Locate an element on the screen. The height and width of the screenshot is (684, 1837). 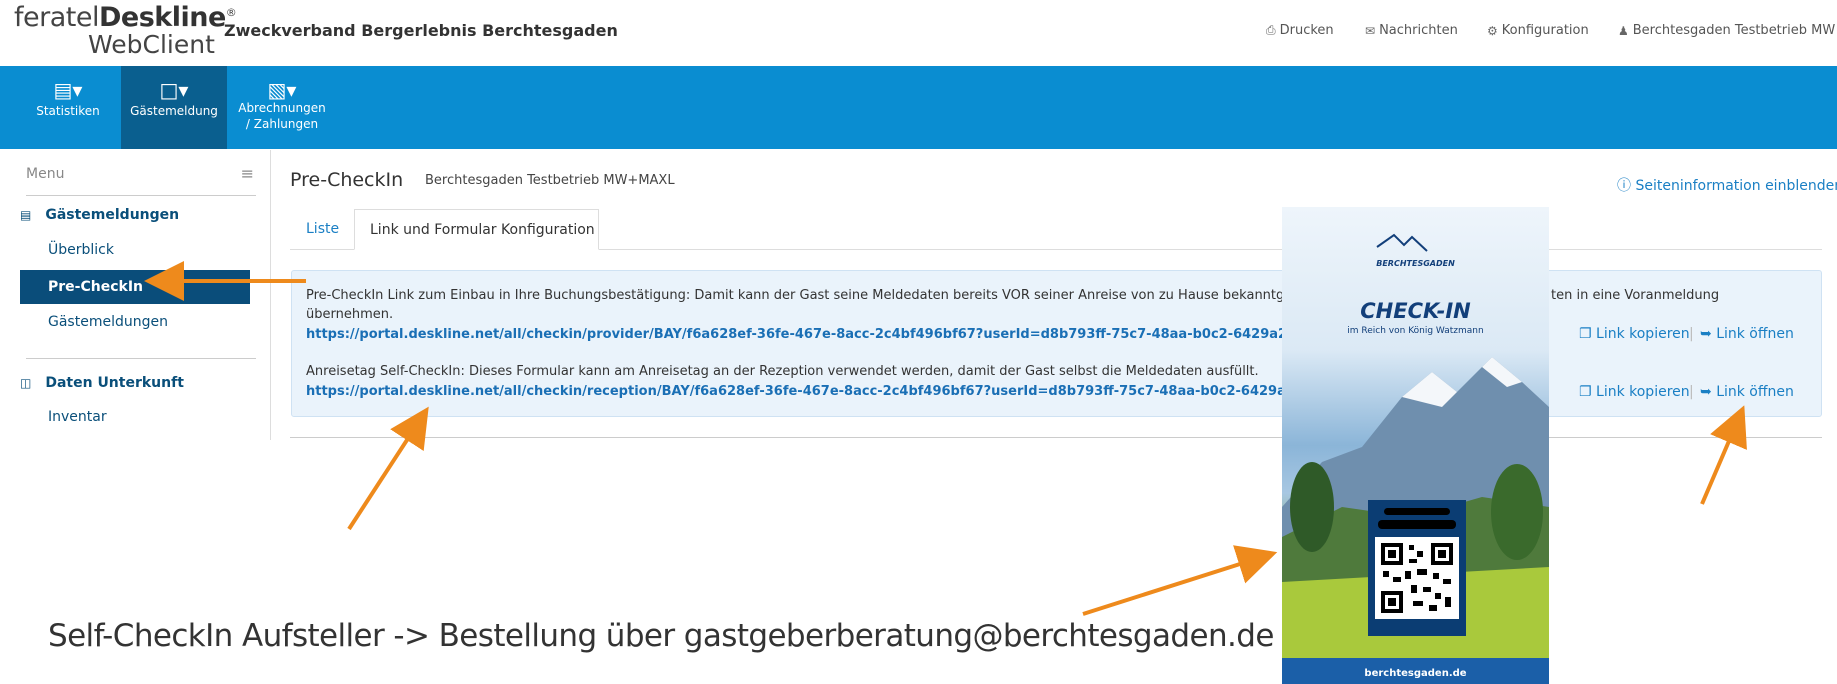
arrow-to-flyer is located at coordinates (1180, 580).